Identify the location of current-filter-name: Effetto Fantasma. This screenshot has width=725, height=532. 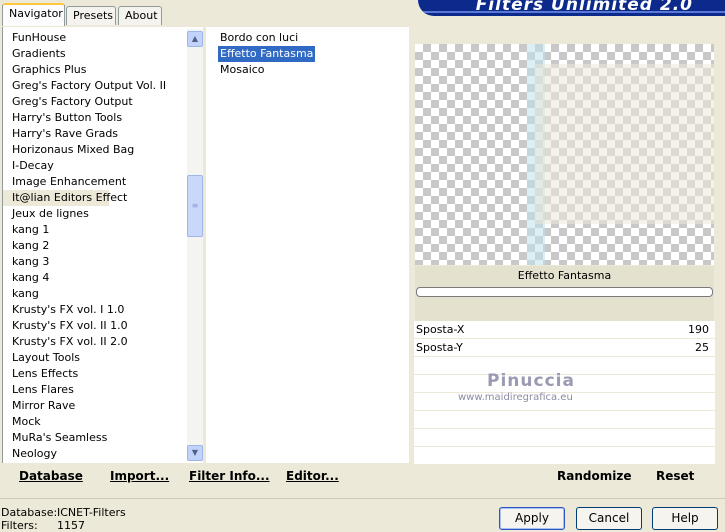
(564, 275).